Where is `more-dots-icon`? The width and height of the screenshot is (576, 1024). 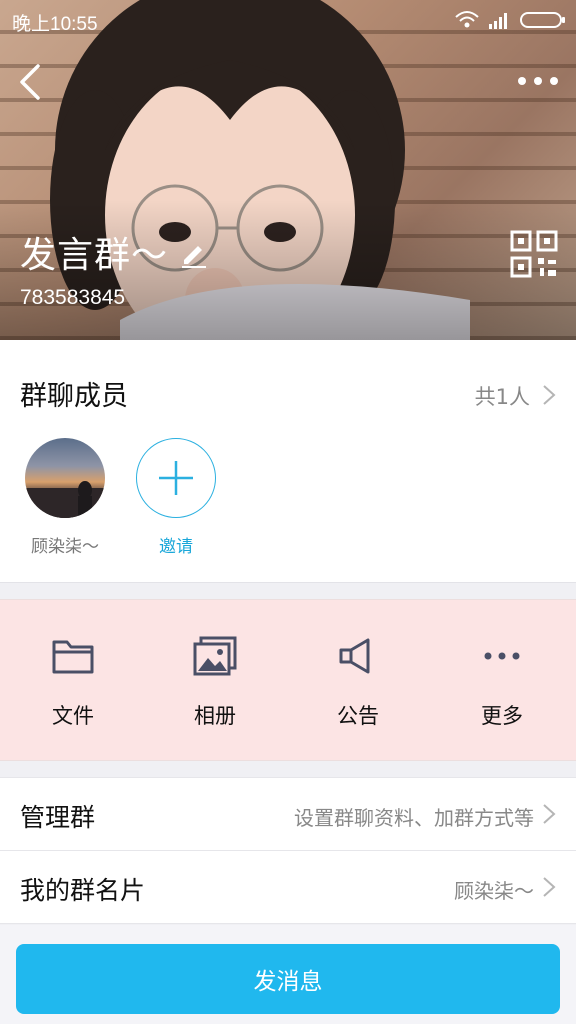 more-dots-icon is located at coordinates (502, 656).